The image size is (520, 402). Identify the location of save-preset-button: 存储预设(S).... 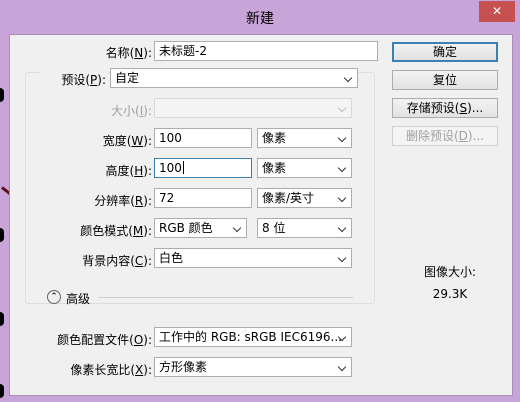
(445, 108).